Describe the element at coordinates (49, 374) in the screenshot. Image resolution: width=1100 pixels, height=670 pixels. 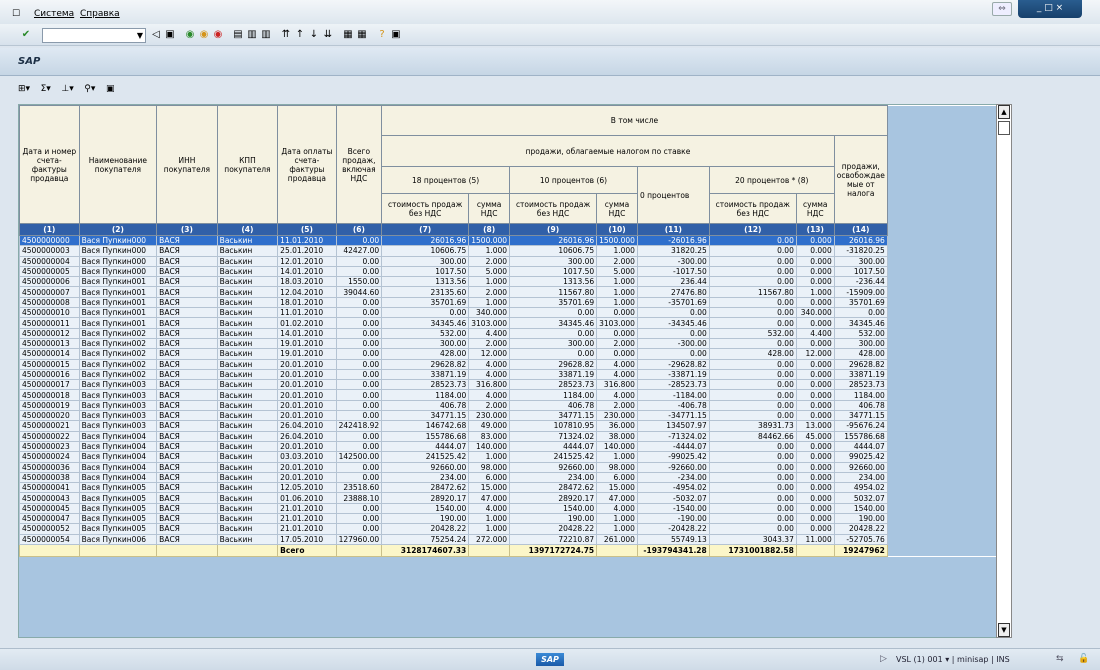
I see `table-cell: 4500000016` at that location.